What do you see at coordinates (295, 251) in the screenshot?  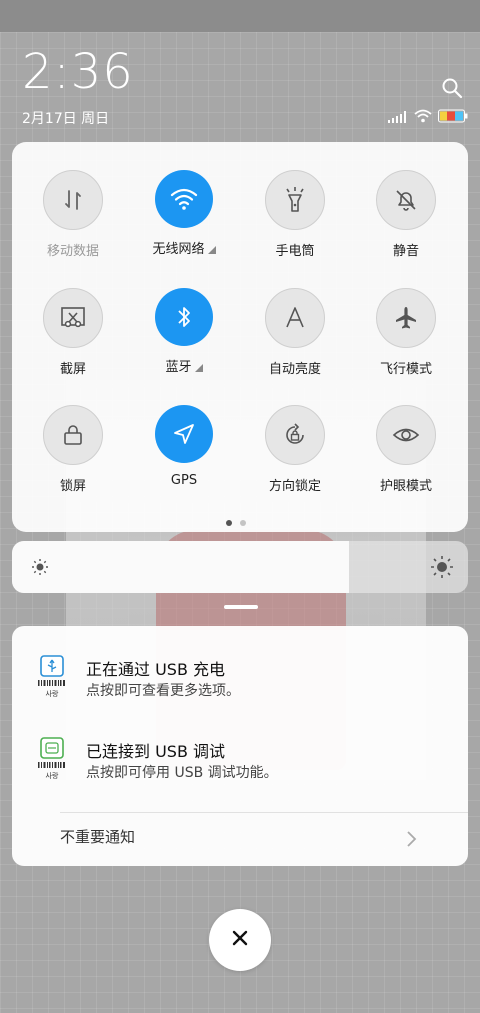 I see `tile-label: 手电筒` at bounding box center [295, 251].